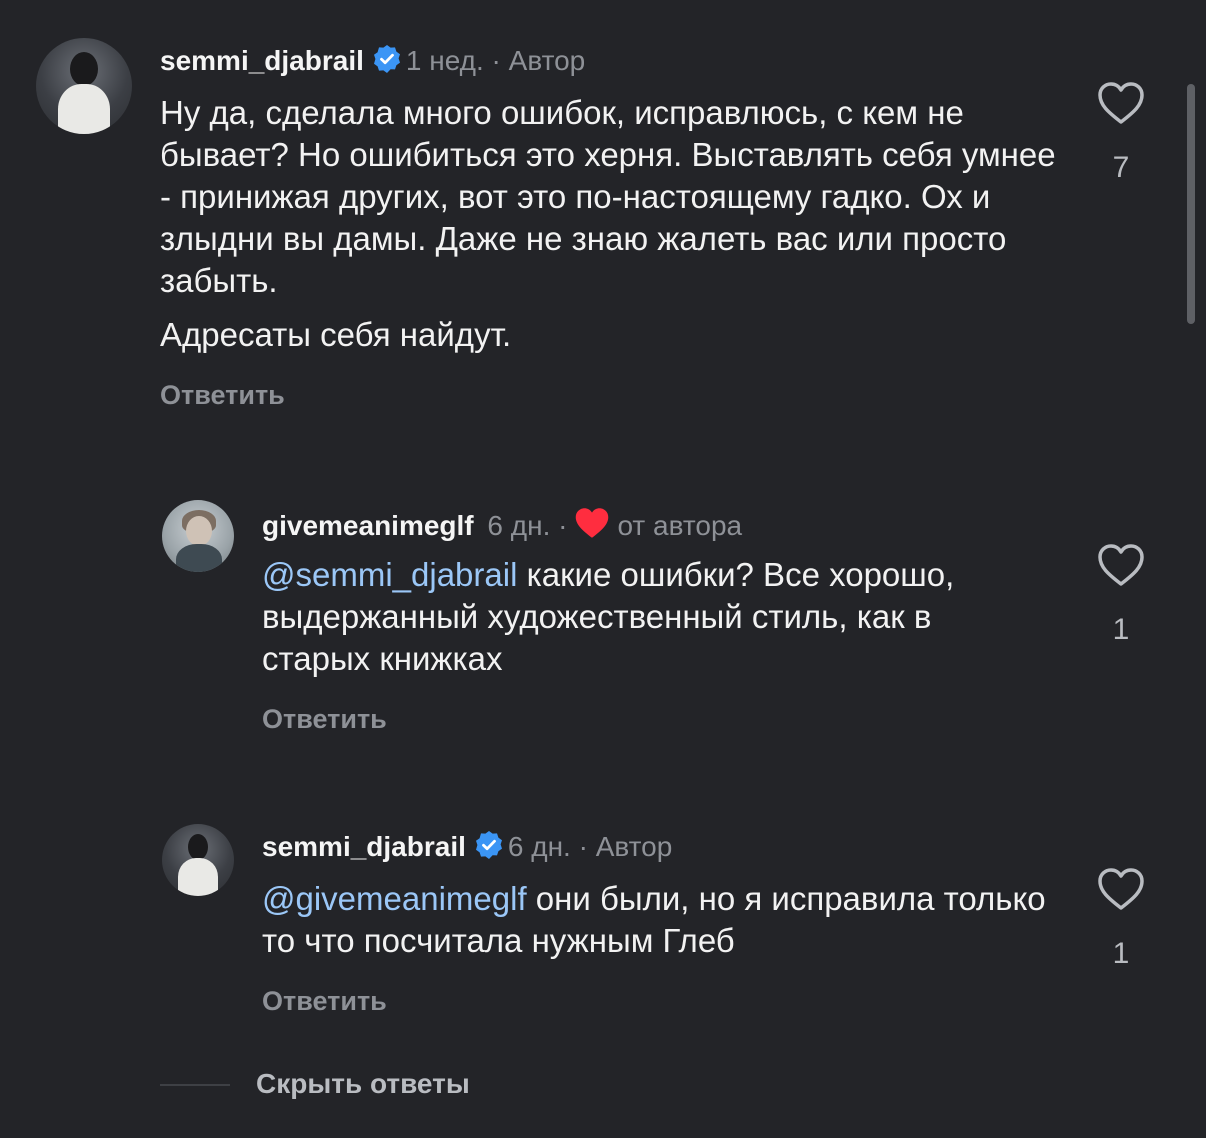 The image size is (1206, 1138). Describe the element at coordinates (389, 574) in the screenshot. I see `mention-link: @semmi_djabrail` at that location.